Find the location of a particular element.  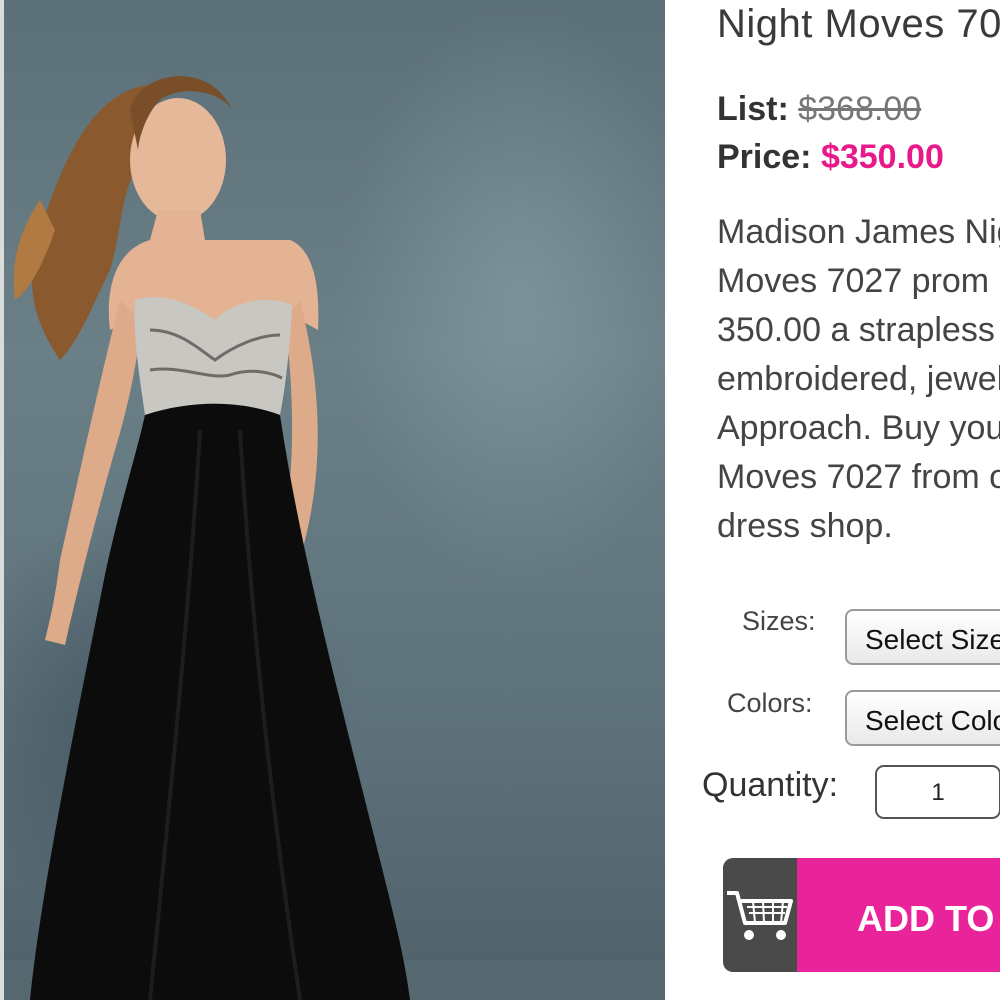

description-line: dress shop. is located at coordinates (805, 526).